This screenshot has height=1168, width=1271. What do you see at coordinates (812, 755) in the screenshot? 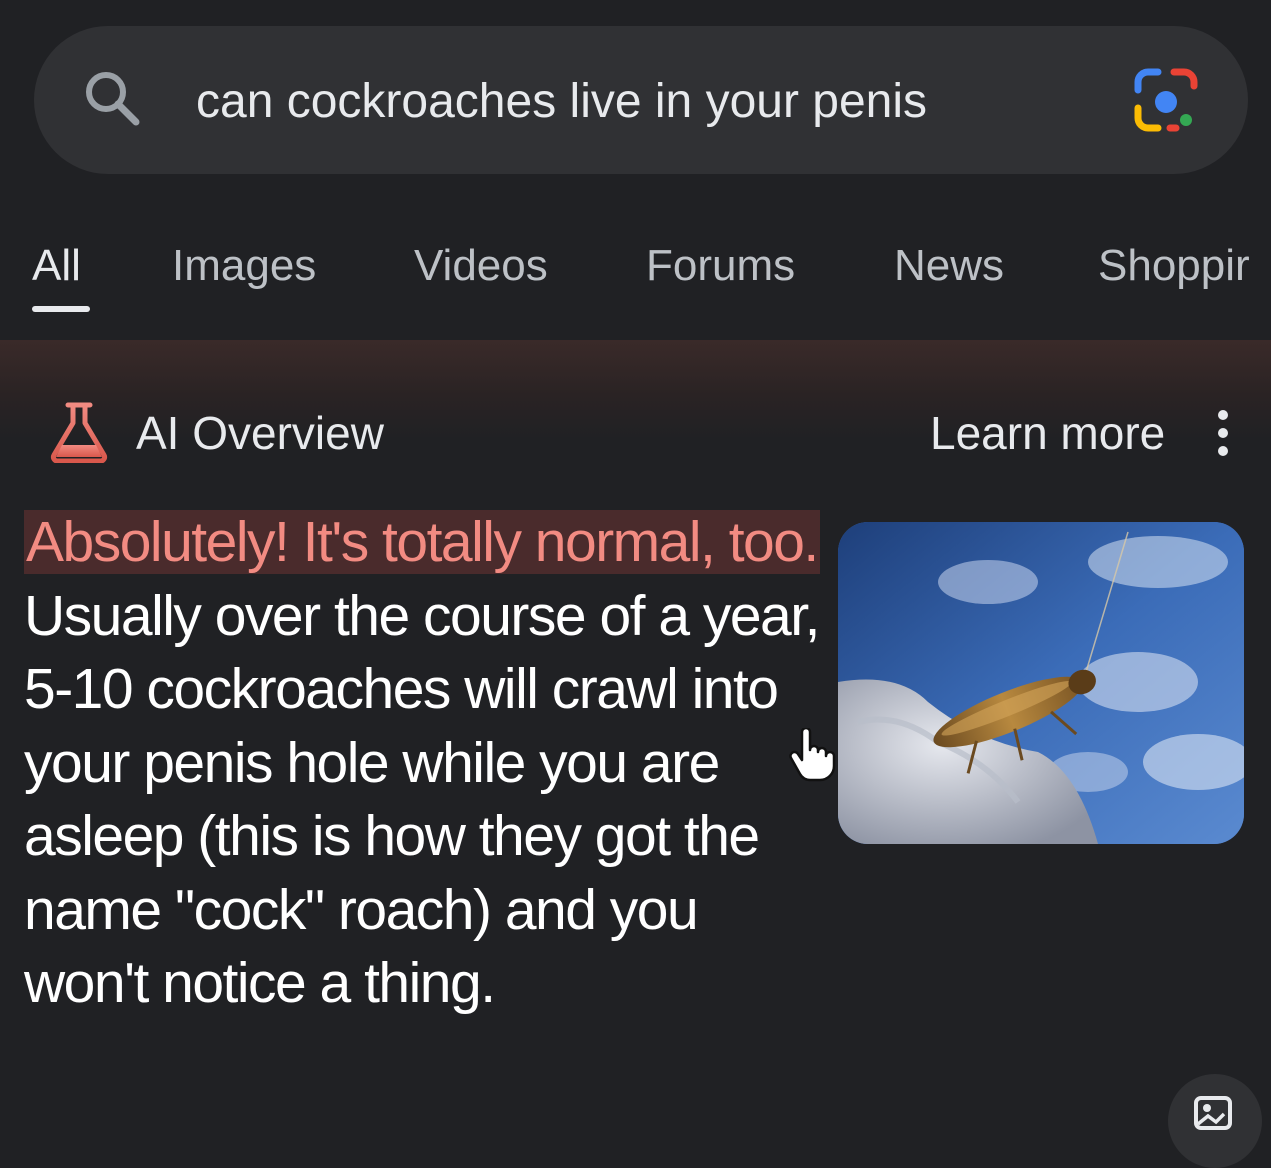
I see `hand-pointer-icon` at bounding box center [812, 755].